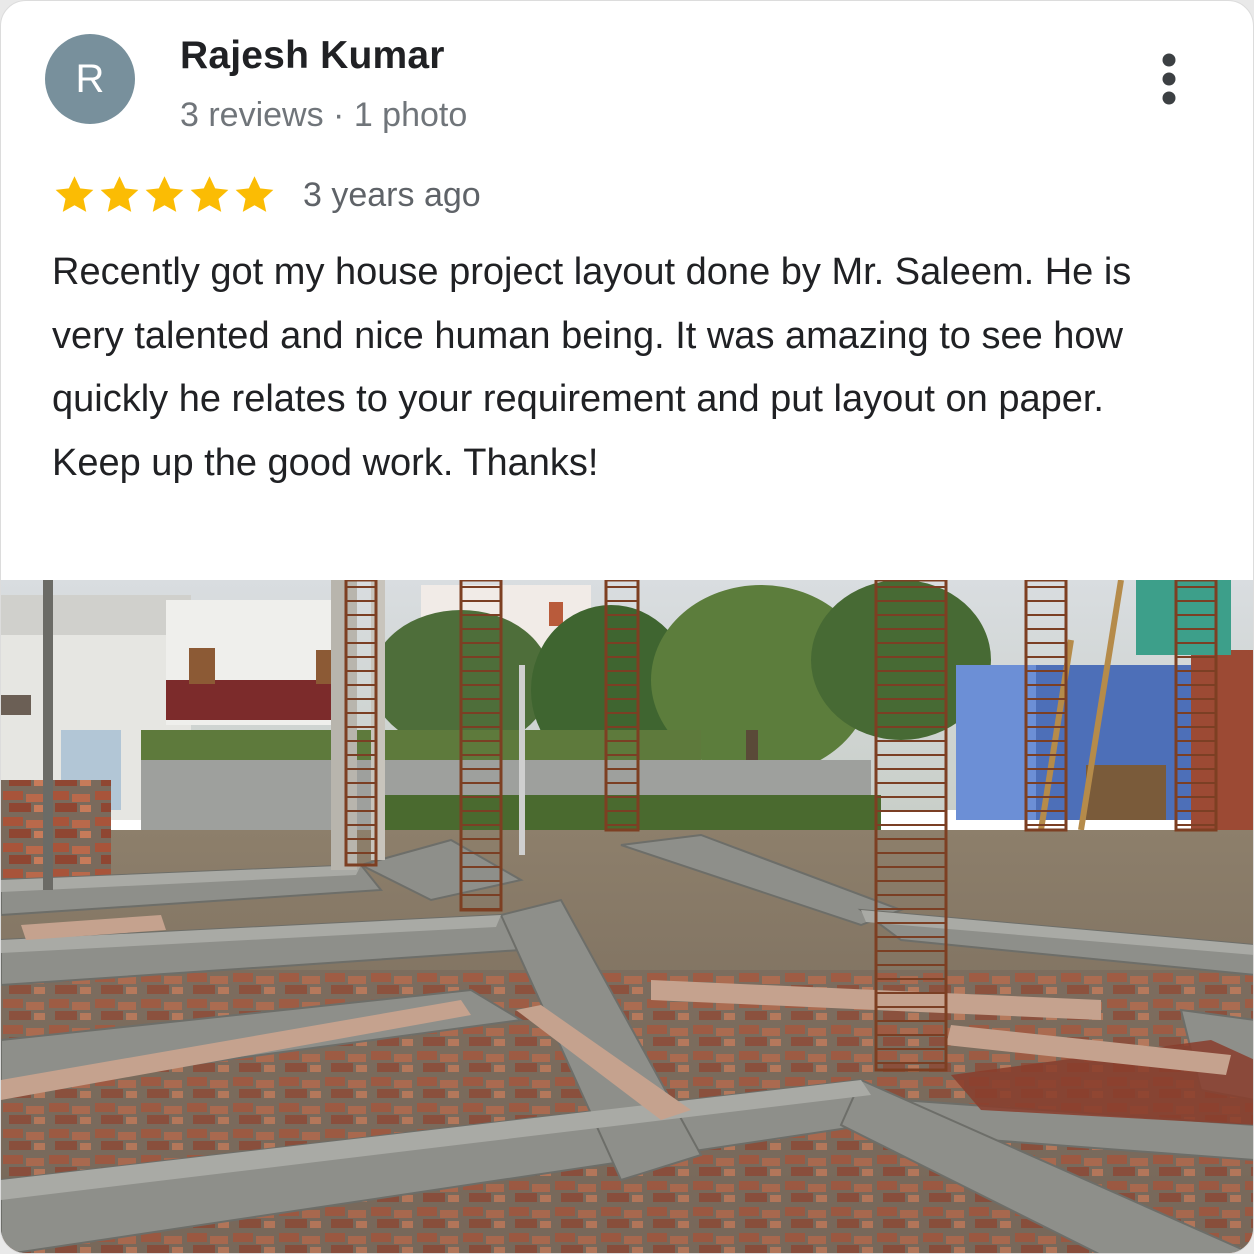 The width and height of the screenshot is (1254, 1254). I want to click on more-options-button, so click(1169, 80).